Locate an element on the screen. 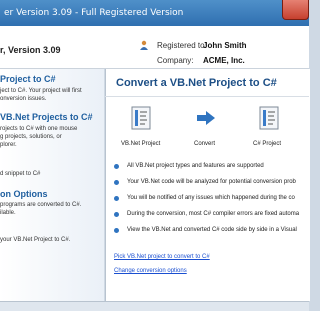  registered-value: John Smith is located at coordinates (225, 45).